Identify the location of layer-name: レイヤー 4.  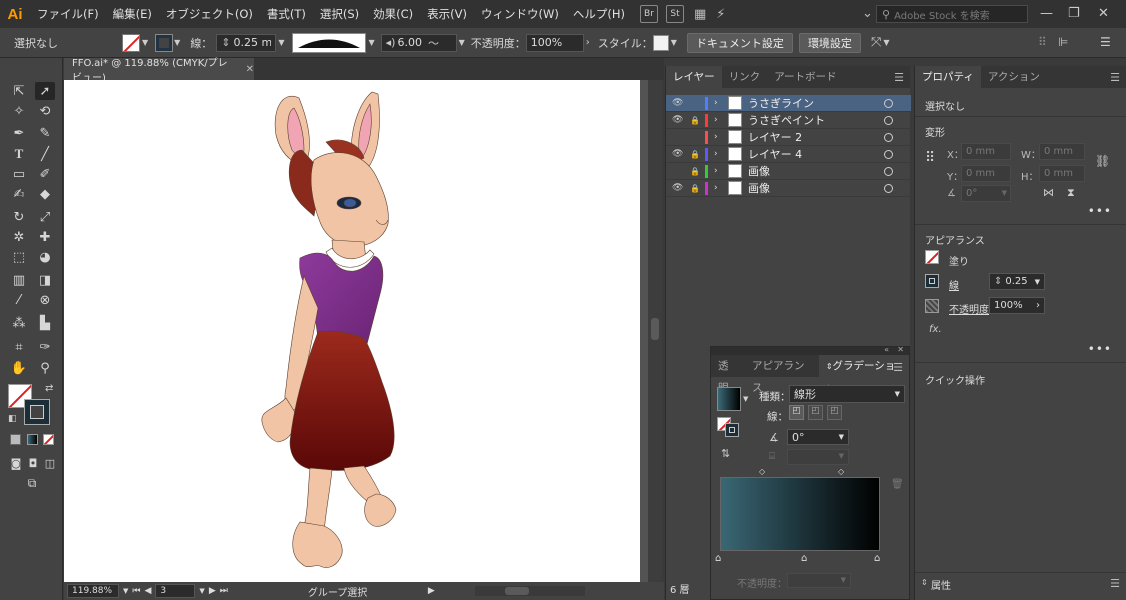
(775, 154).